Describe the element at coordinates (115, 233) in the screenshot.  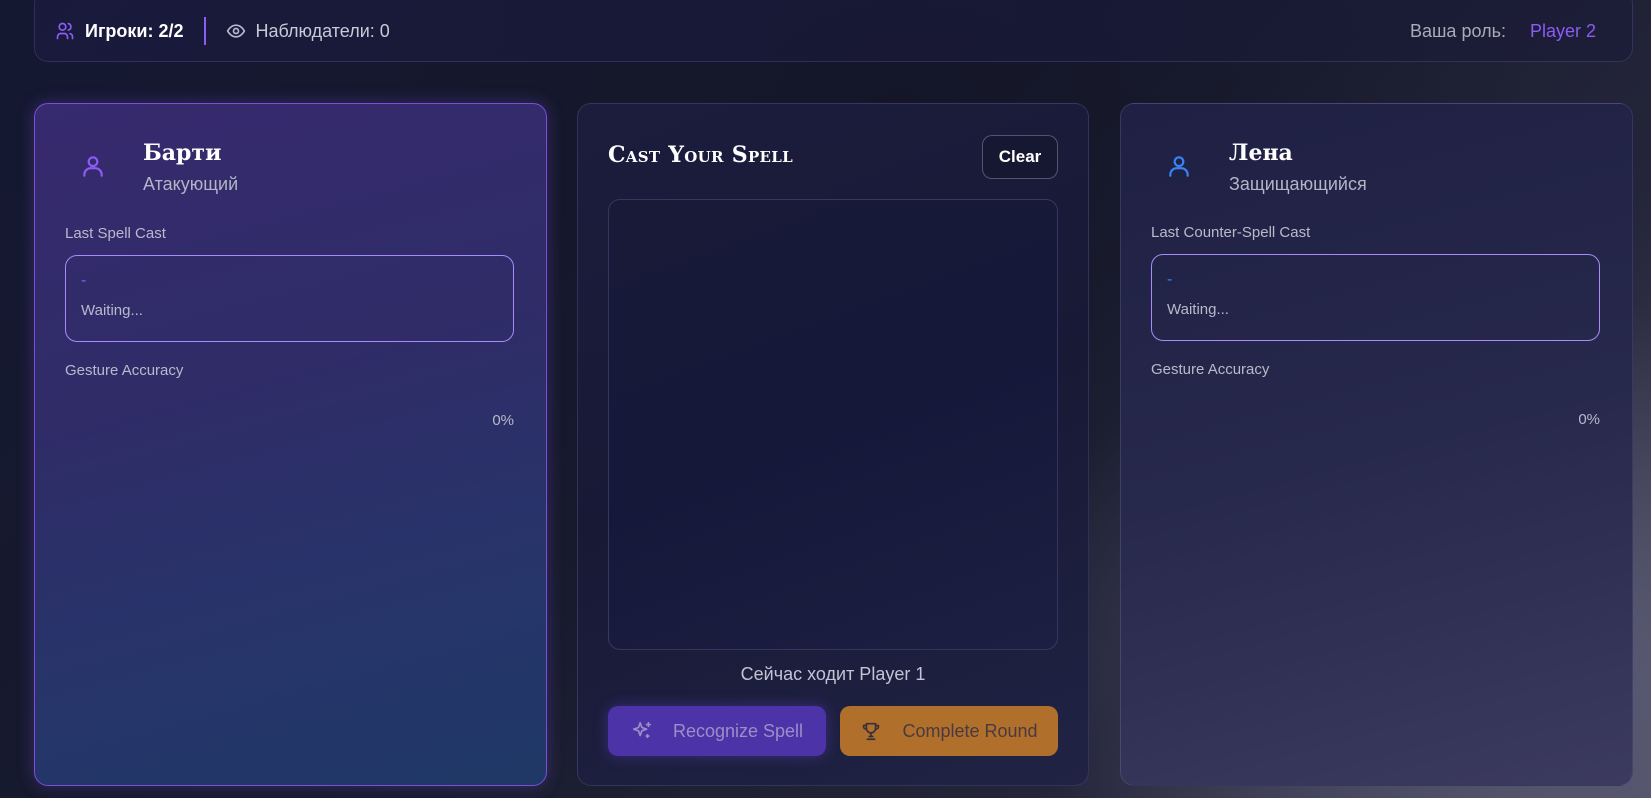
I see `last-spell-label: Last Spell Cast` at that location.